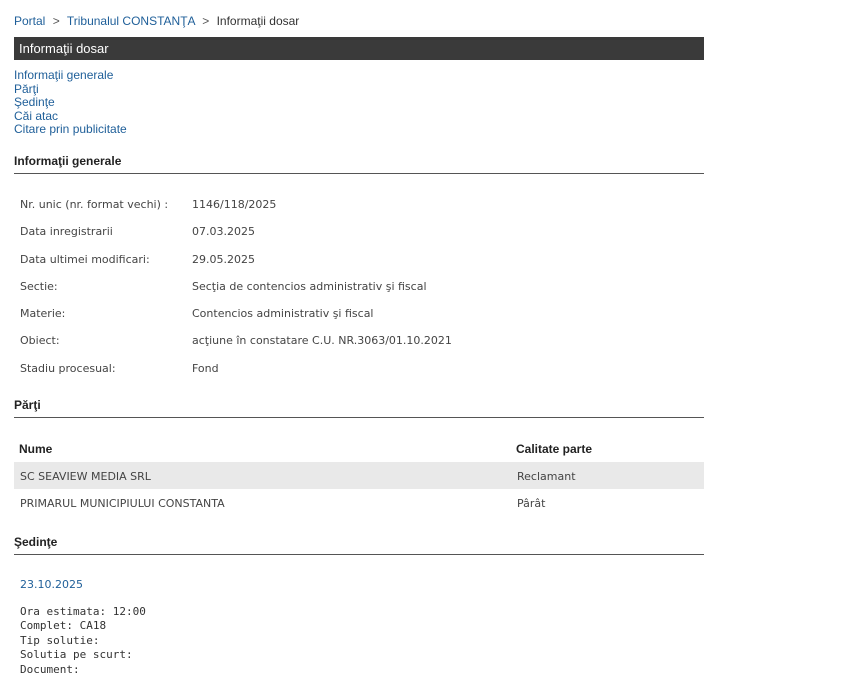 Image resolution: width=855 pixels, height=694 pixels. What do you see at coordinates (359, 408) in the screenshot?
I see `parti-section-heading: Părţi` at bounding box center [359, 408].